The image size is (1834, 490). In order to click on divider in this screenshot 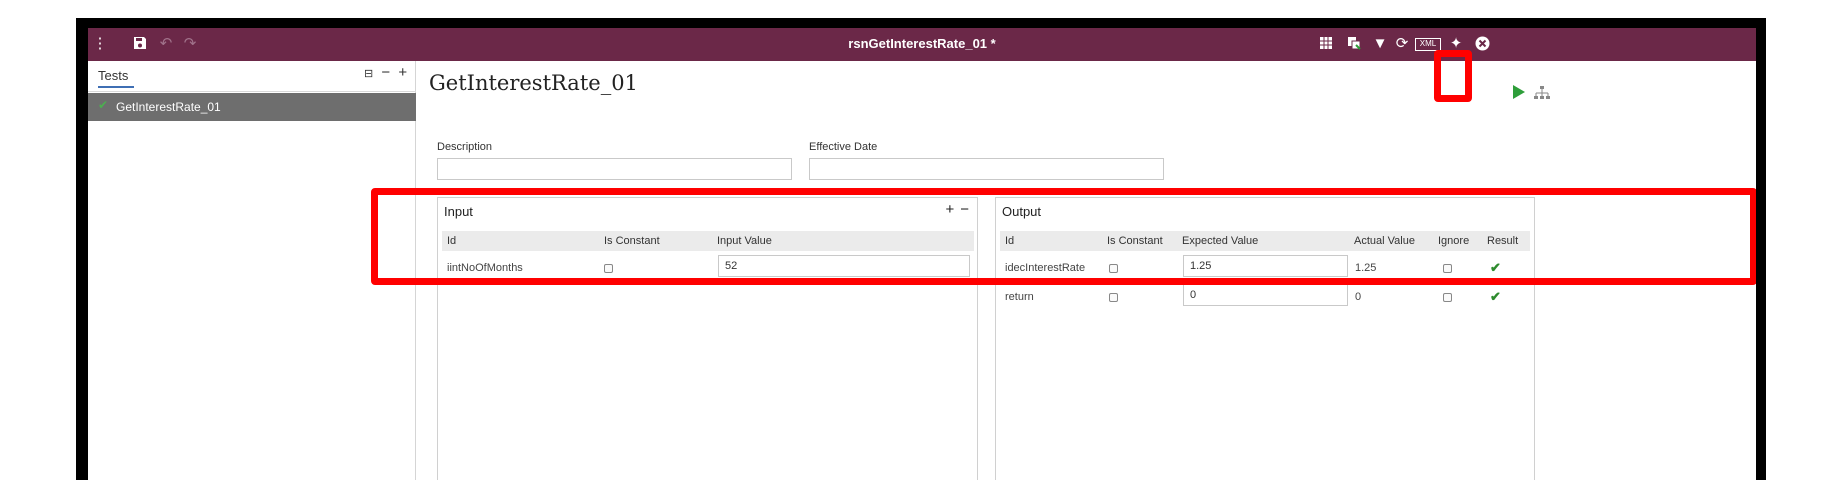, I will do `click(252, 91)`.